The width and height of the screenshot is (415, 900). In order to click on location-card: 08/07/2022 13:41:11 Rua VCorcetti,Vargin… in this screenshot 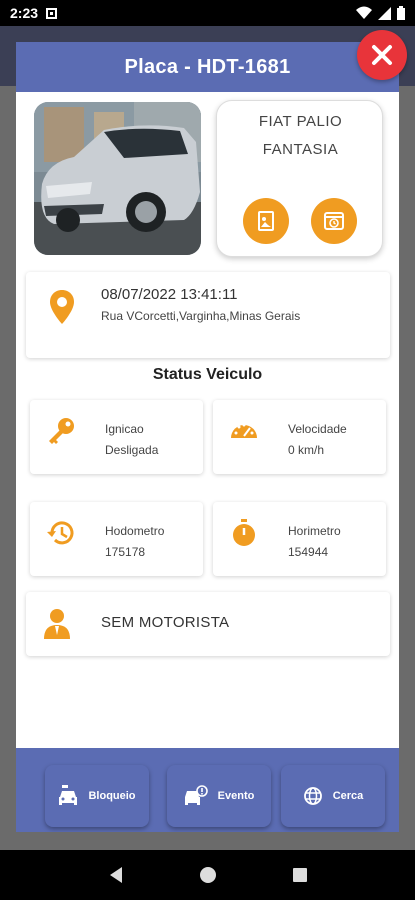, I will do `click(208, 315)`.